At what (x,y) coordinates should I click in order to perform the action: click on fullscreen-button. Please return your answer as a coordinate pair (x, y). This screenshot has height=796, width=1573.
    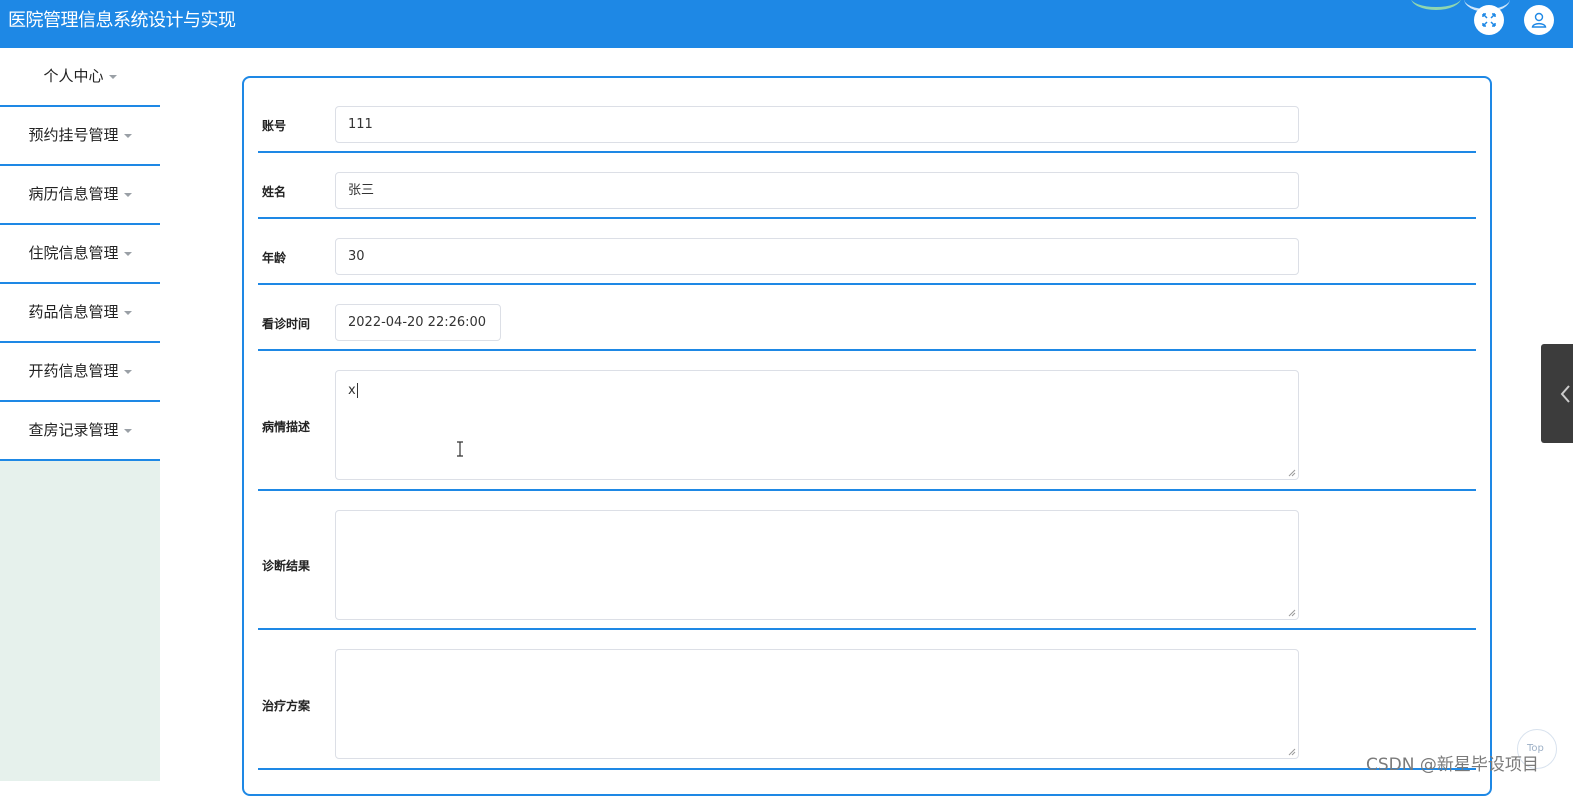
    Looking at the image, I should click on (1489, 20).